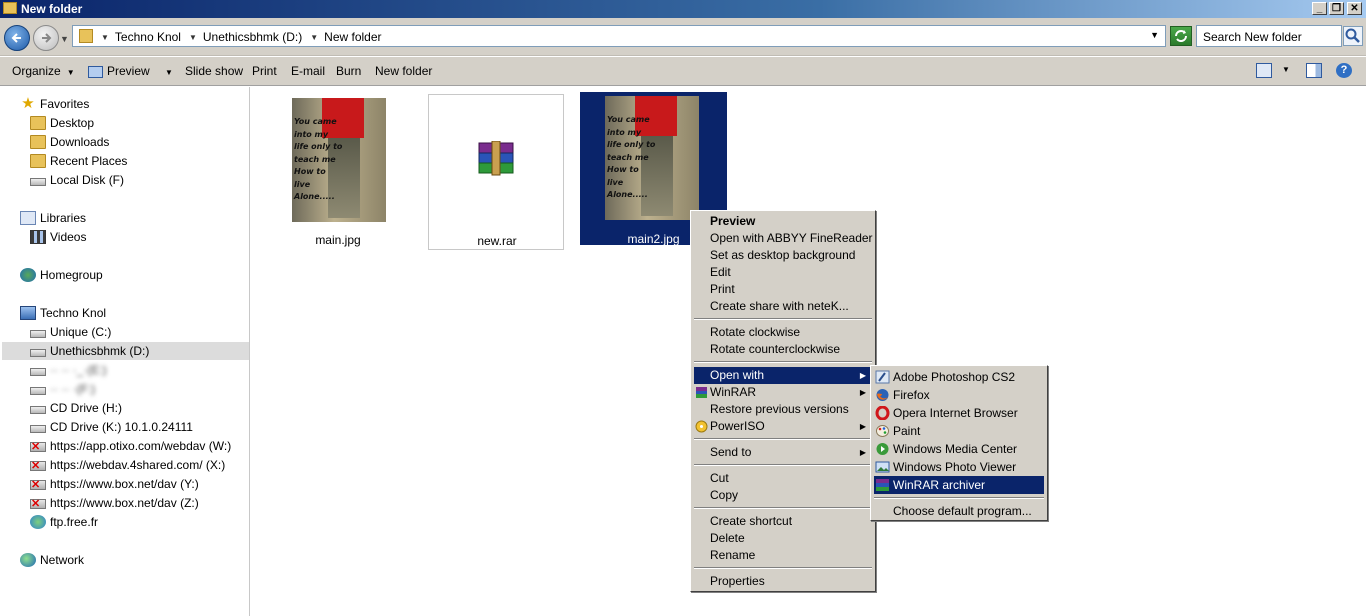 The image size is (1366, 616). I want to click on nav-favorites: ★ Favorites, so click(54, 104).